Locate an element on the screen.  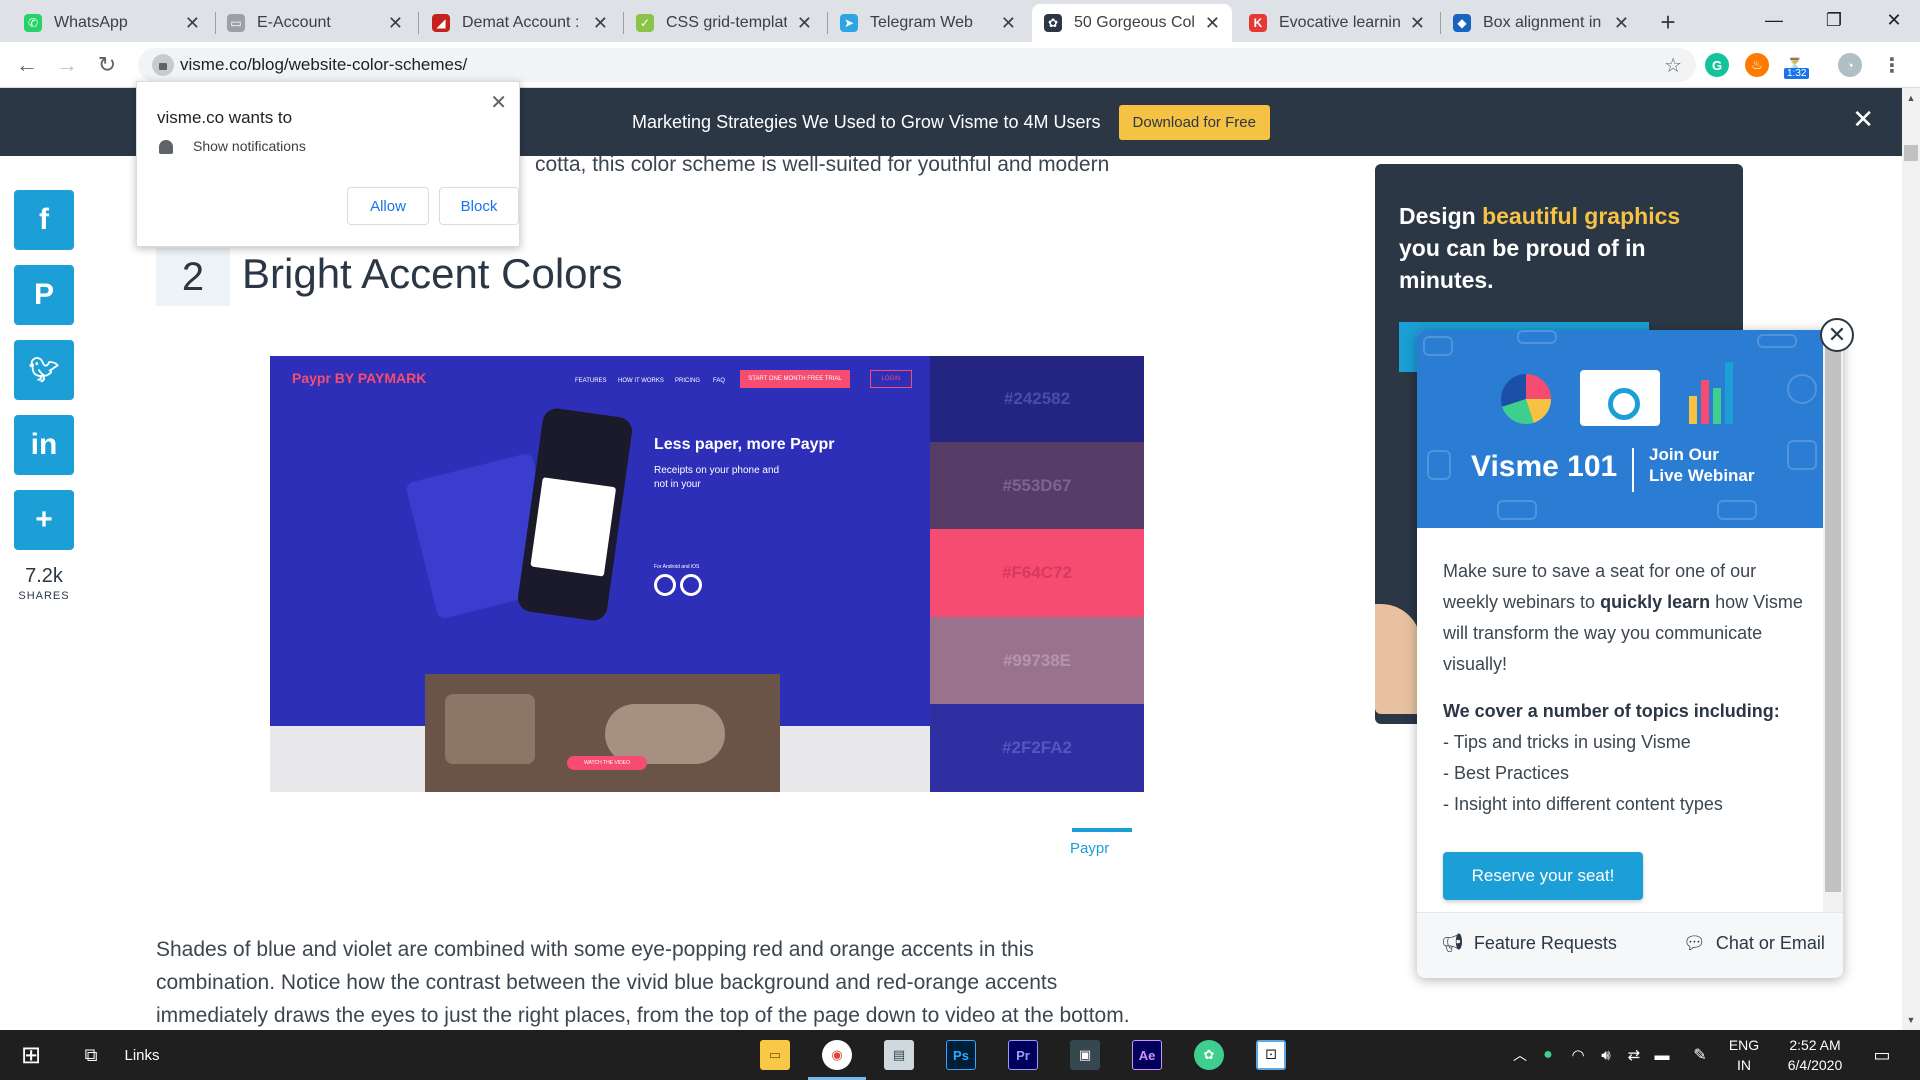
browser-tab: ➤ Telegram Web ✕ is located at coordinates (928, 23).